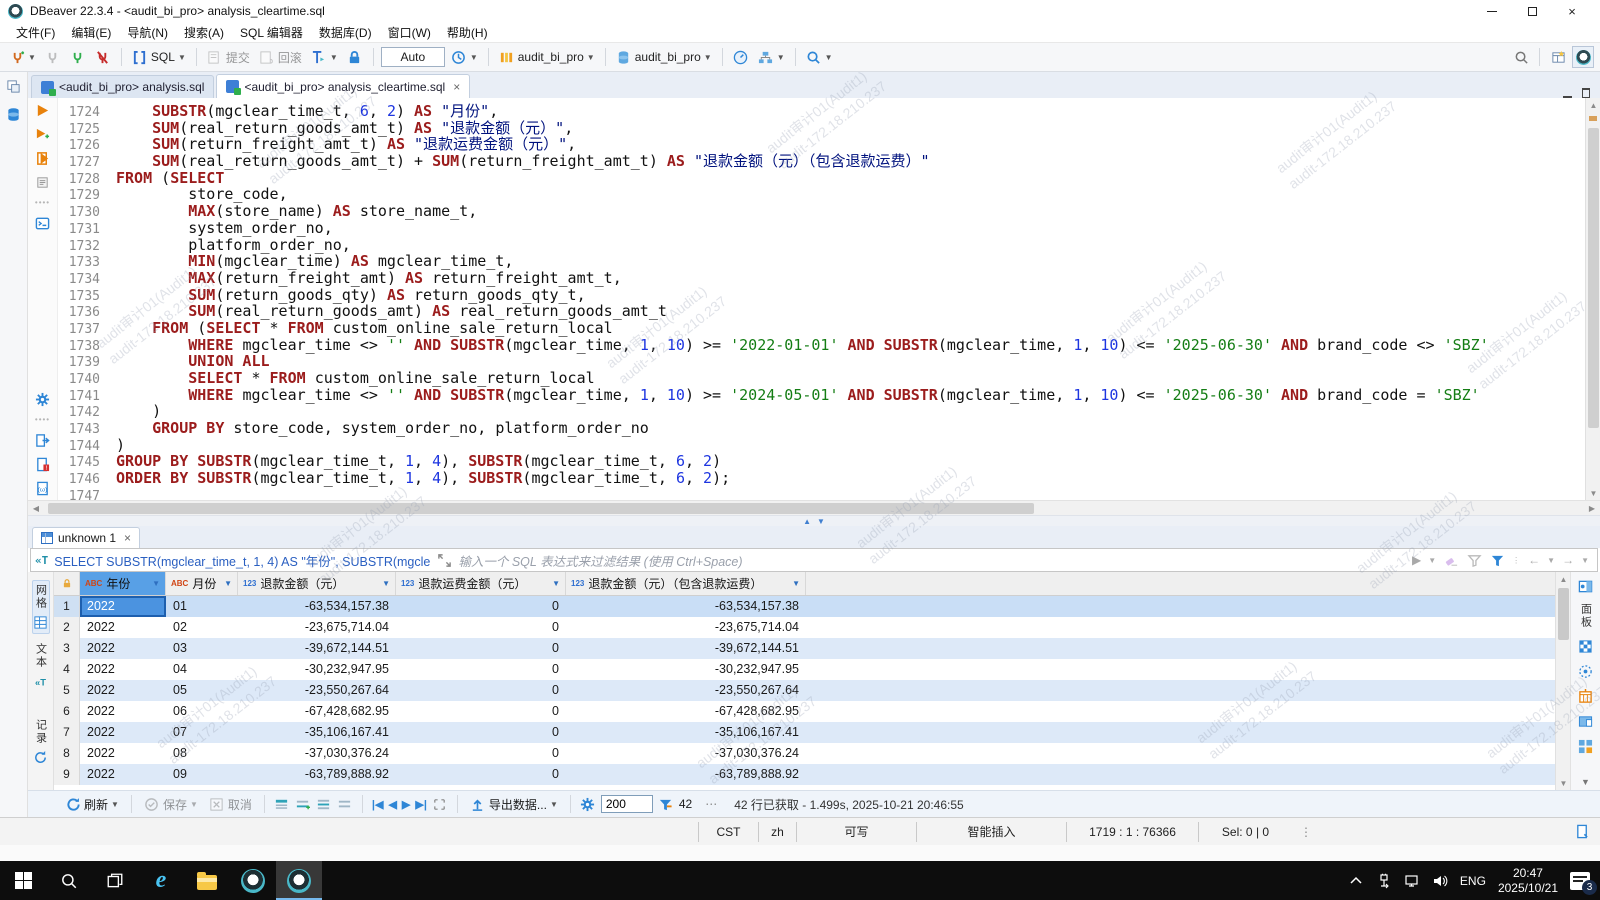  I want to click on dashboard-button, so click(741, 57).